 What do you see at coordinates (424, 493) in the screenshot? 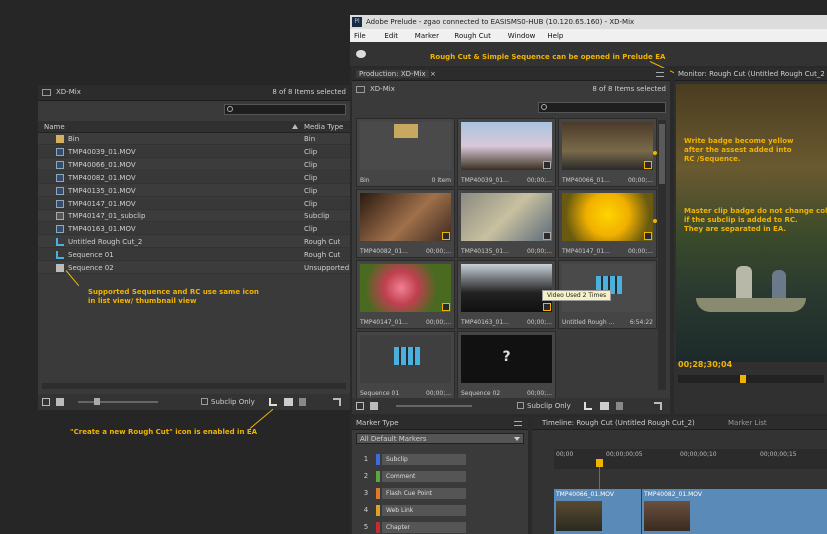
I see `marker-label: Flash Cue Point` at bounding box center [424, 493].